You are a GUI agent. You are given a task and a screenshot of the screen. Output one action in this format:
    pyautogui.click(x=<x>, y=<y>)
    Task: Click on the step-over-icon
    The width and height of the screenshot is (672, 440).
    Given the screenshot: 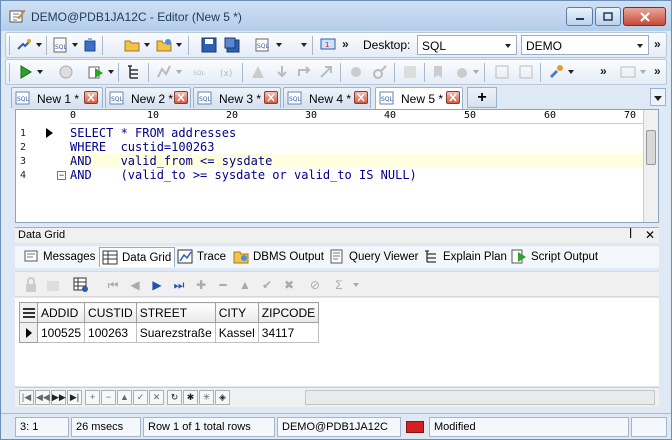 What is the action you would take?
    pyautogui.click(x=304, y=71)
    